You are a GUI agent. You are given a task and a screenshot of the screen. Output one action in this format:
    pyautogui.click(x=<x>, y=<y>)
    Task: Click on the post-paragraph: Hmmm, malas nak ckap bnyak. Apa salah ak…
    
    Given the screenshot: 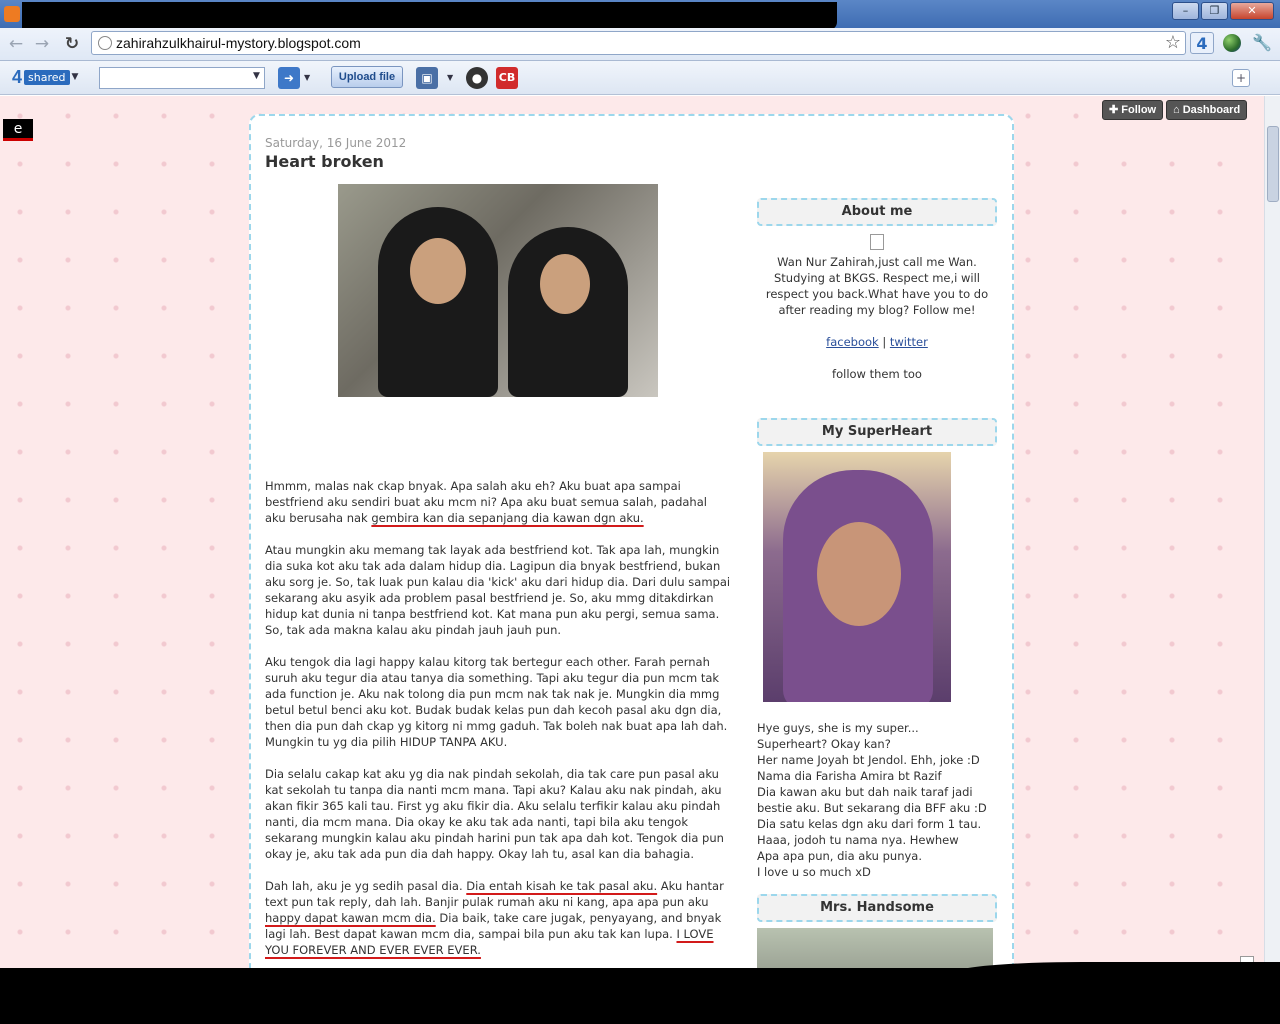 What is the action you would take?
    pyautogui.click(x=498, y=502)
    